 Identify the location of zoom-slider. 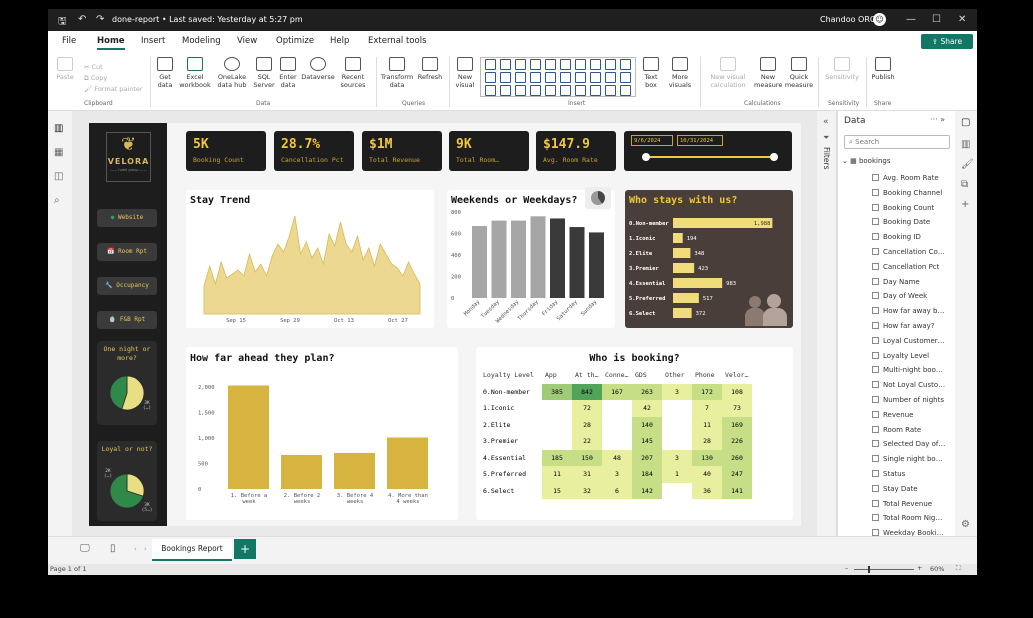
(884, 569).